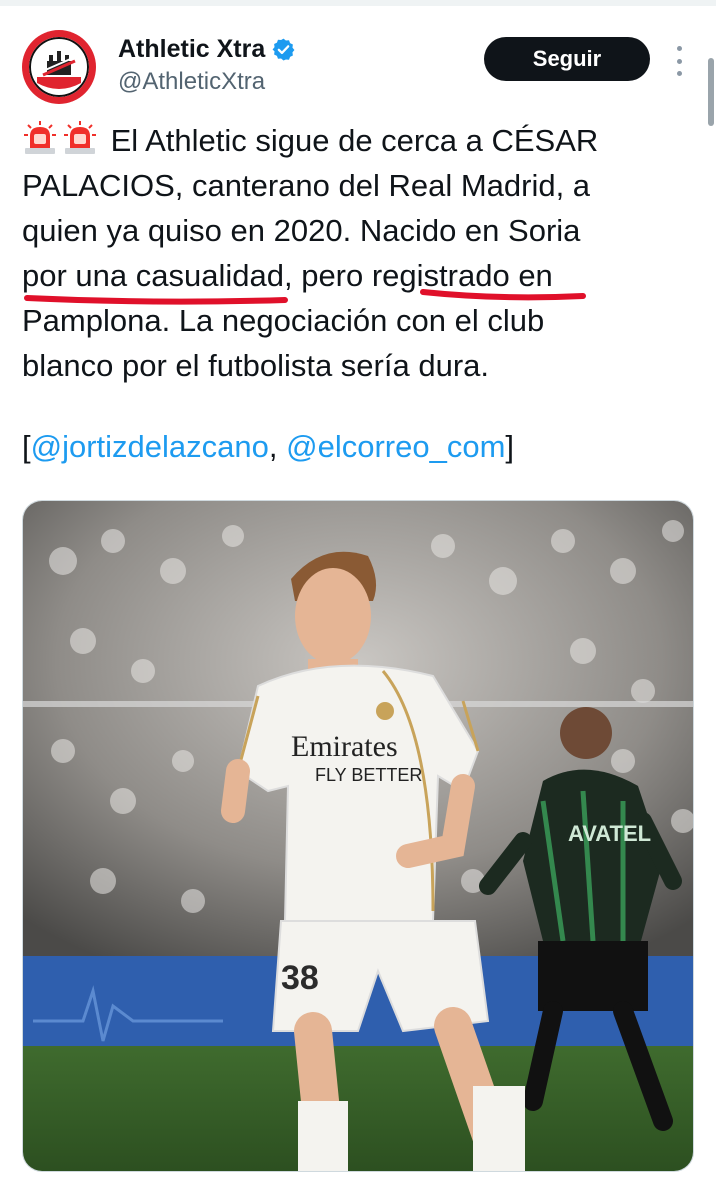 This screenshot has width=716, height=1199. I want to click on tweet-line: El Athletic sigue de cerca a CÉSAR, so click(358, 140).